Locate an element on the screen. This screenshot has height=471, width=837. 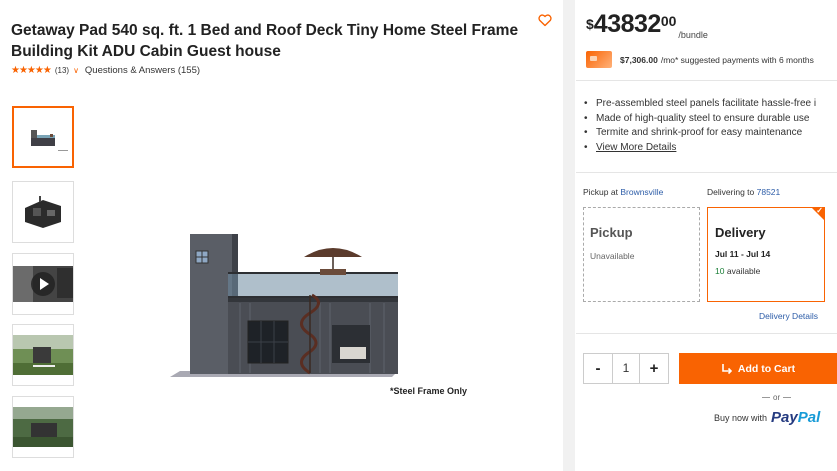
checkmark-icon: ✓ is located at coordinates (819, 210).